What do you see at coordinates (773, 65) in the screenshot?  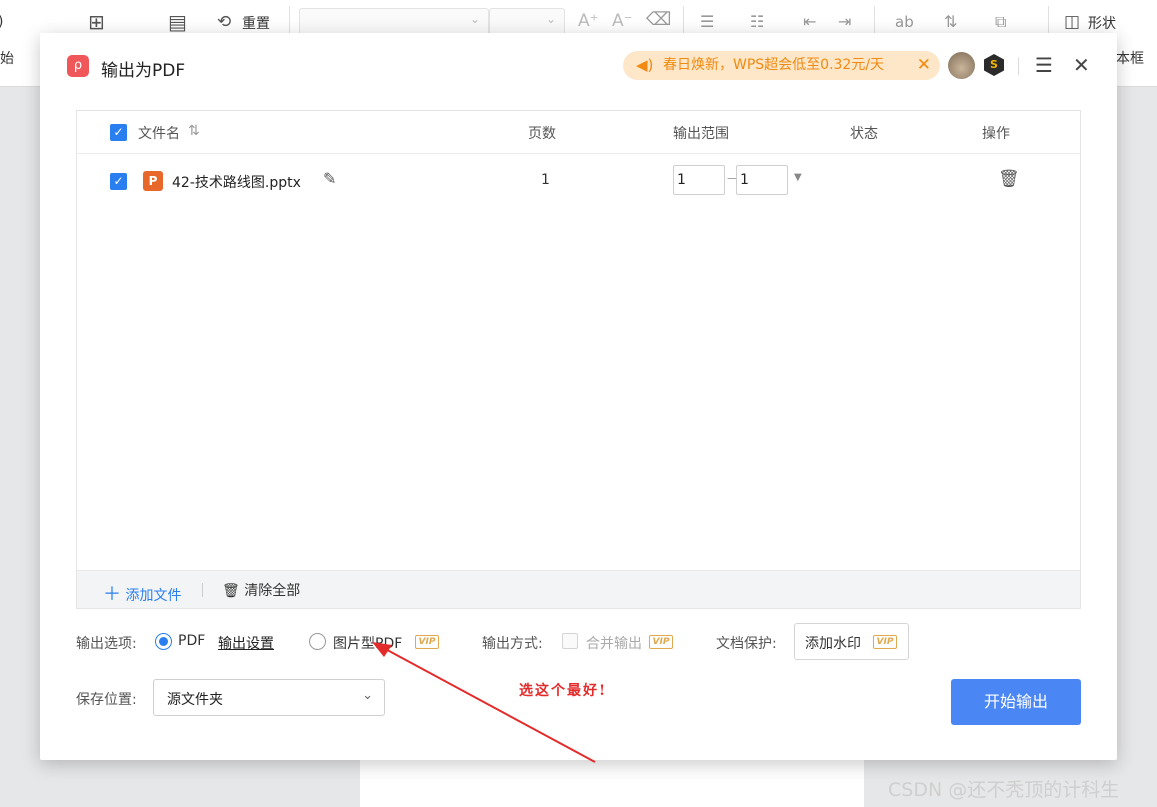 I see `promo-text: 春日焕新，WPS超会低至0.32元/天` at bounding box center [773, 65].